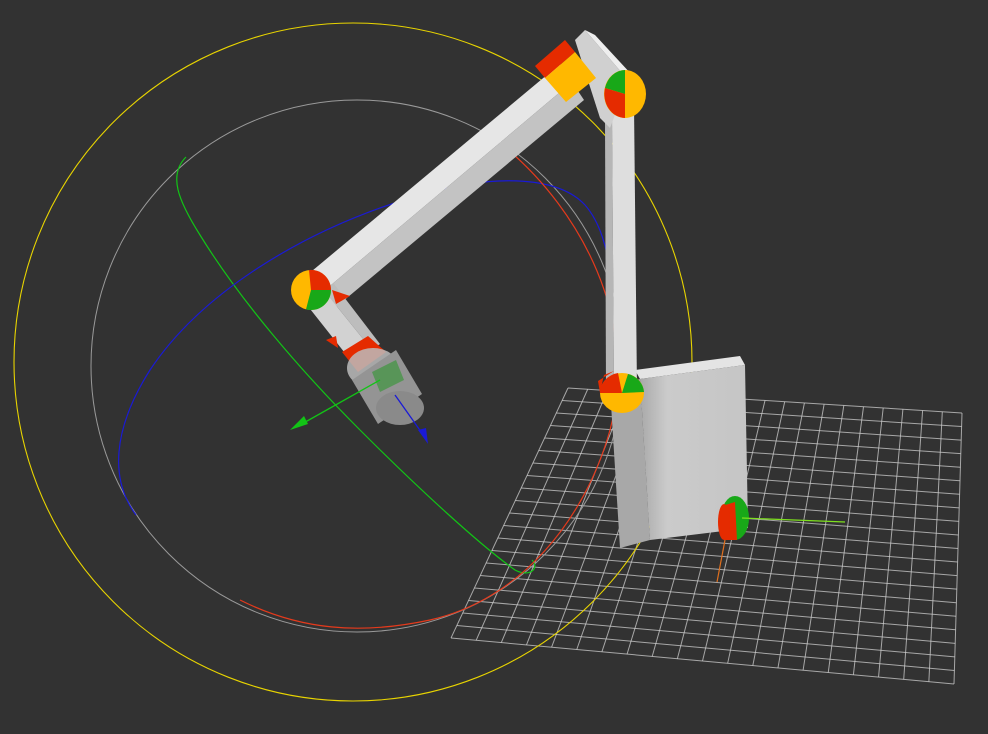 The image size is (988, 734). I want to click on joint-elbow, so click(625, 94).